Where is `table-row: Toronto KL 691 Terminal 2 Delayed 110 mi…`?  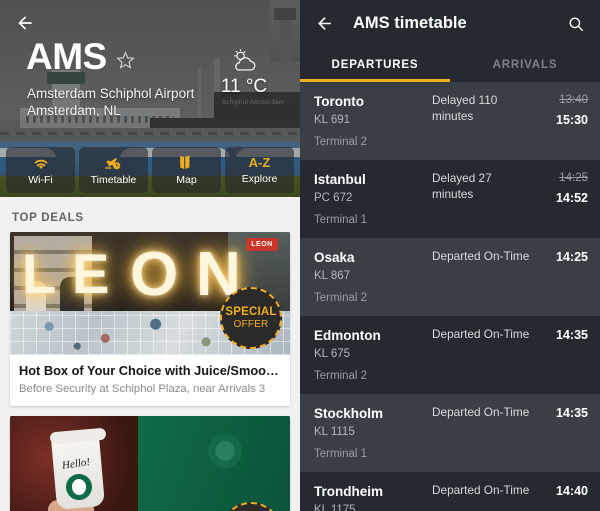 table-row: Toronto KL 691 Terminal 2 Delayed 110 mi… is located at coordinates (450, 121).